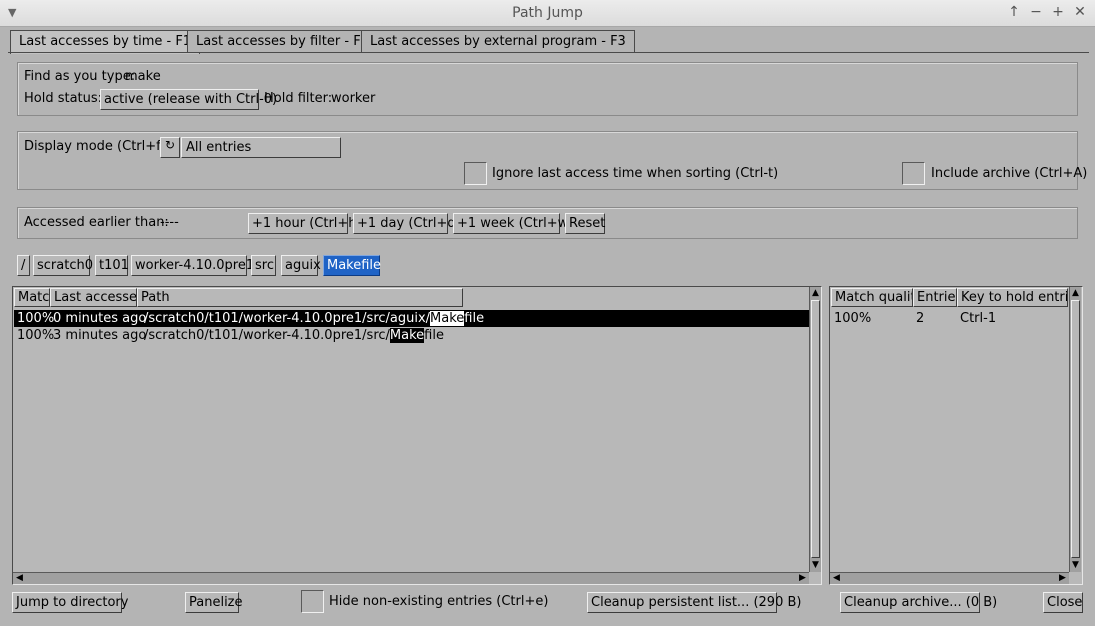 The image size is (1095, 626). Describe the element at coordinates (32, 297) in the screenshot. I see `col-header-match: Matc` at that location.